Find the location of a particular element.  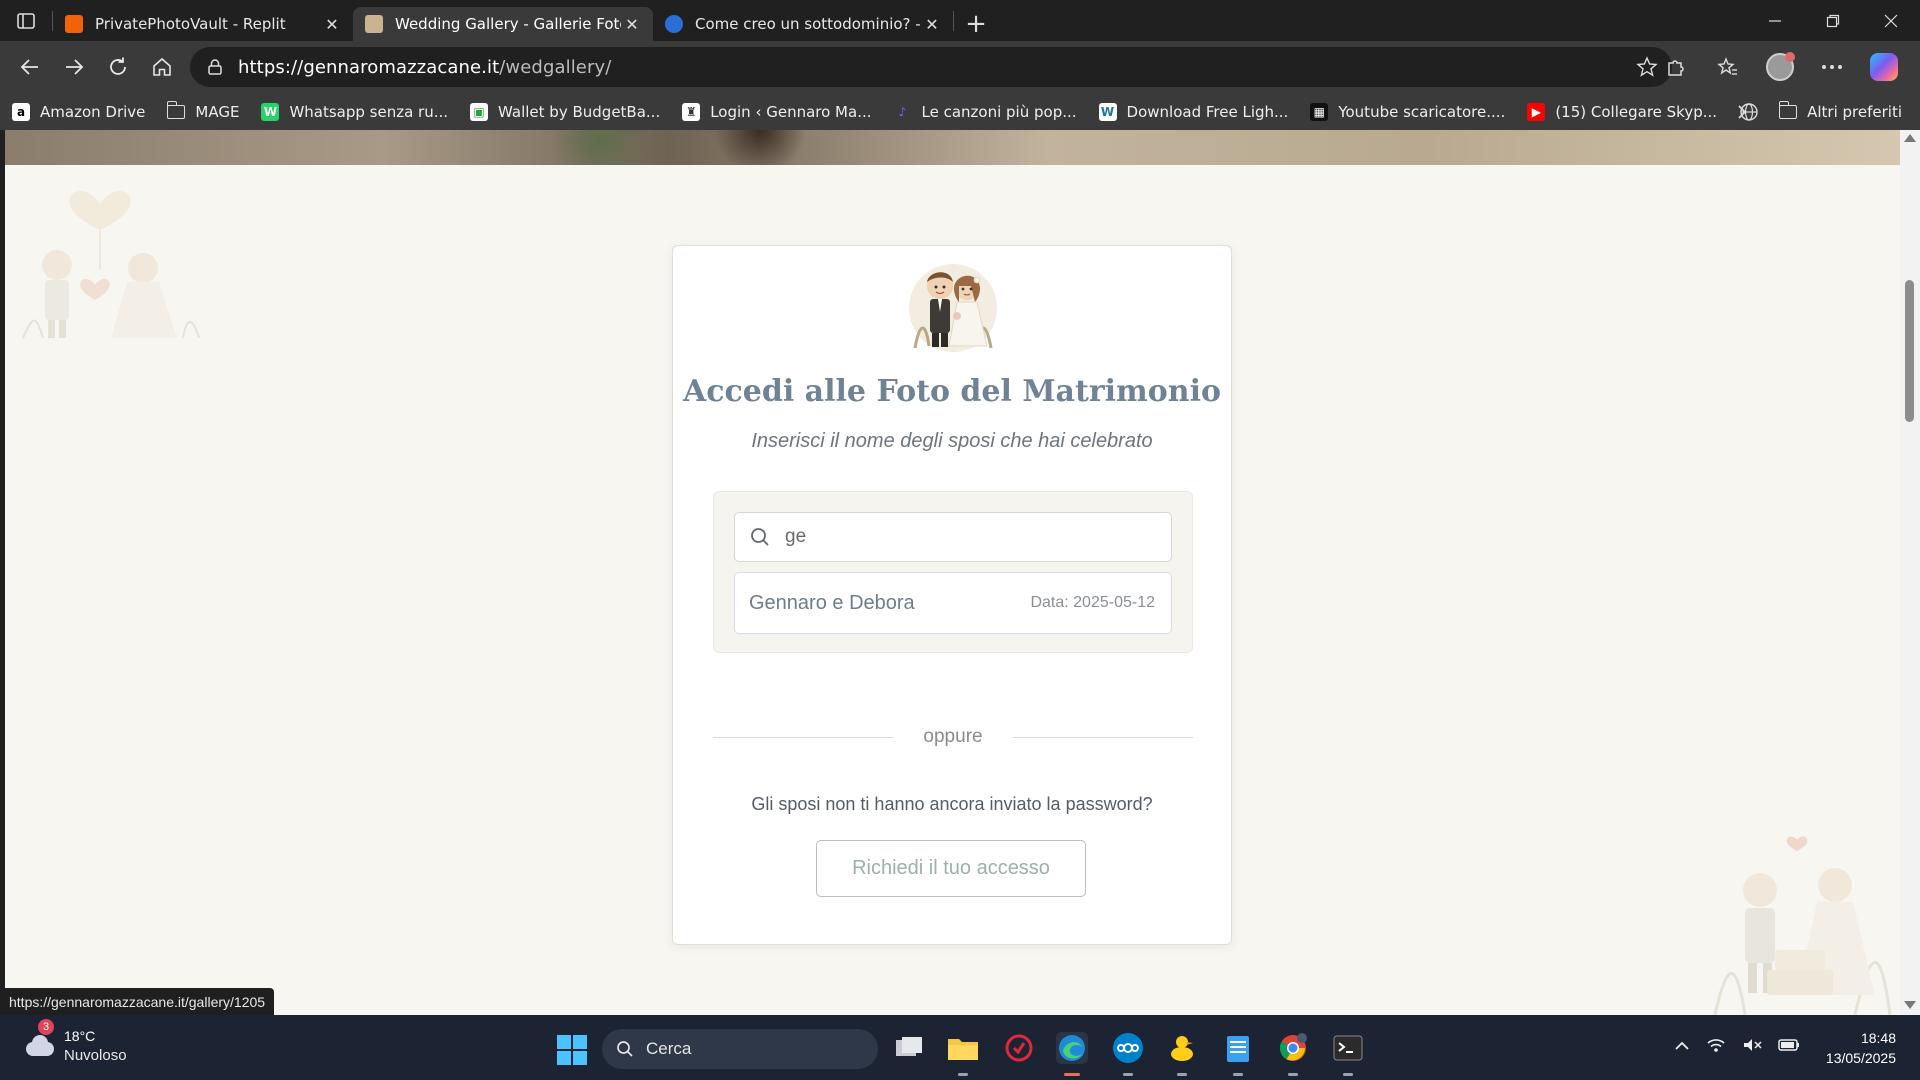

page-scrollbar is located at coordinates (1910, 572).